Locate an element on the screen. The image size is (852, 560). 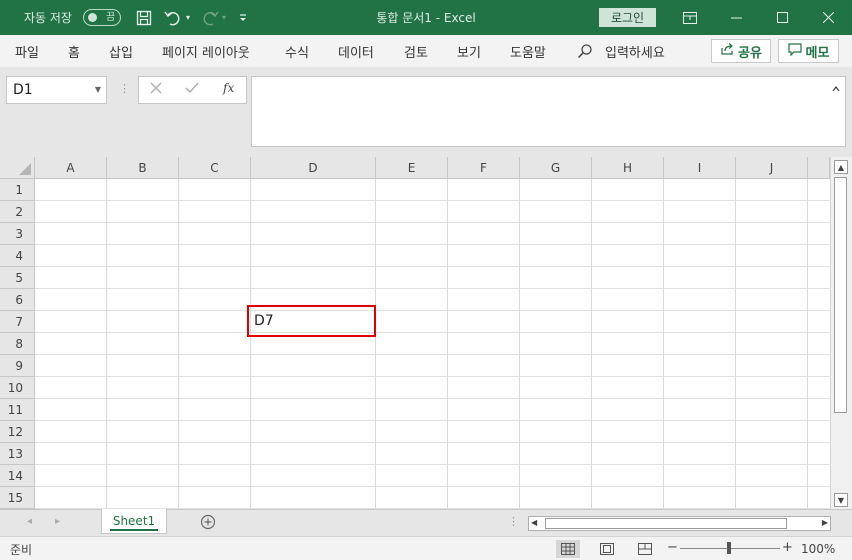
ribbon-display-icon is located at coordinates (690, 17).